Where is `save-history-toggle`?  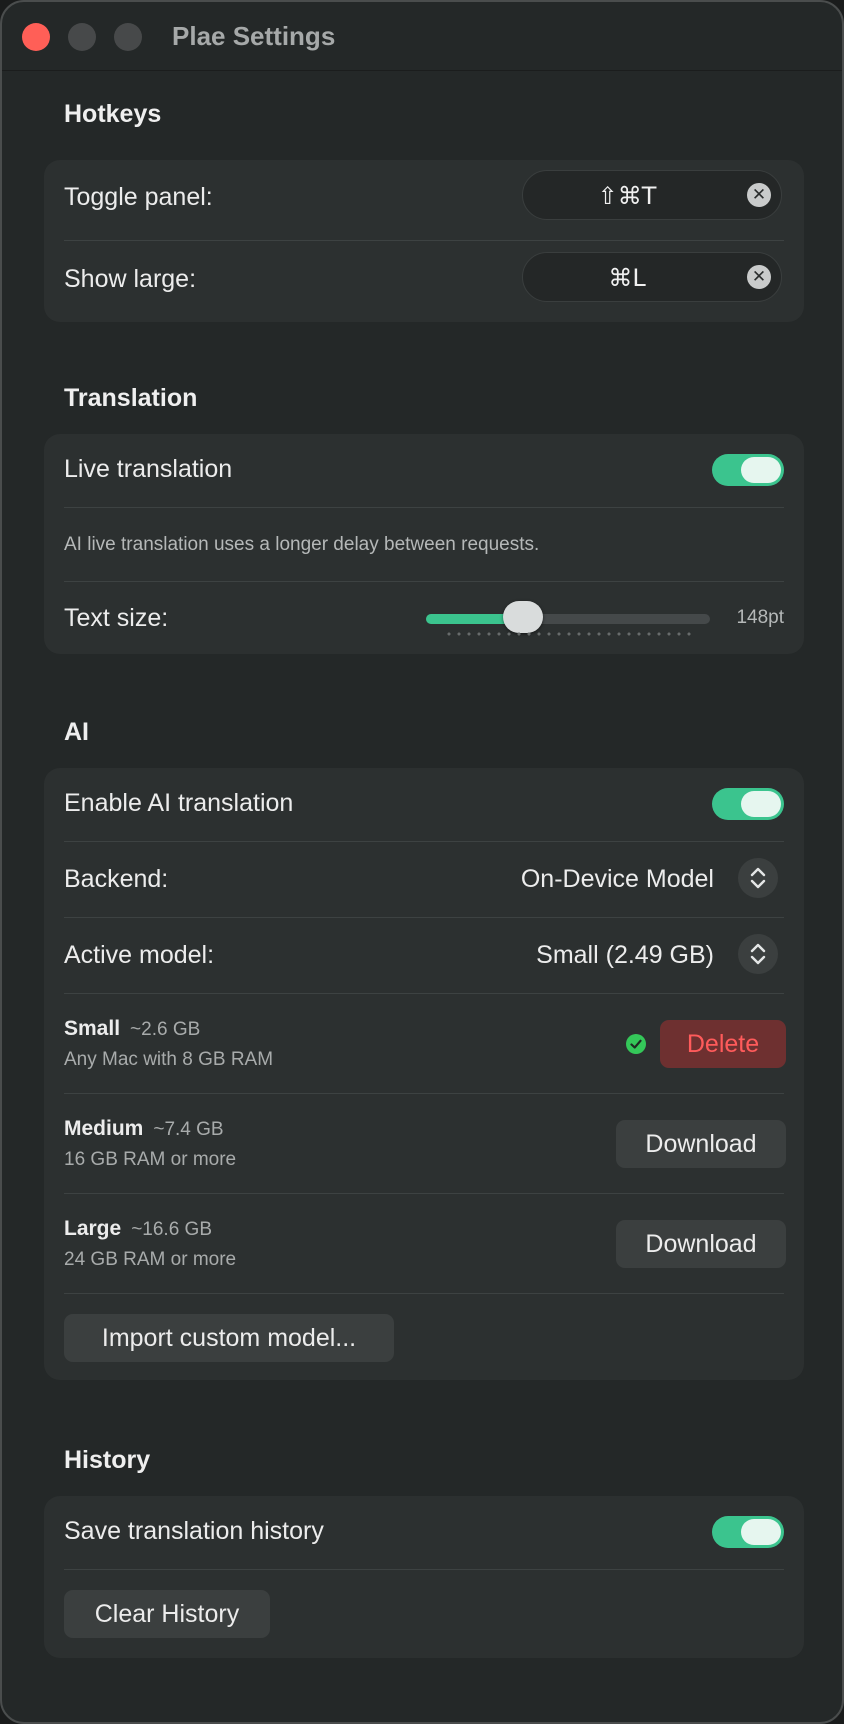 save-history-toggle is located at coordinates (748, 1532).